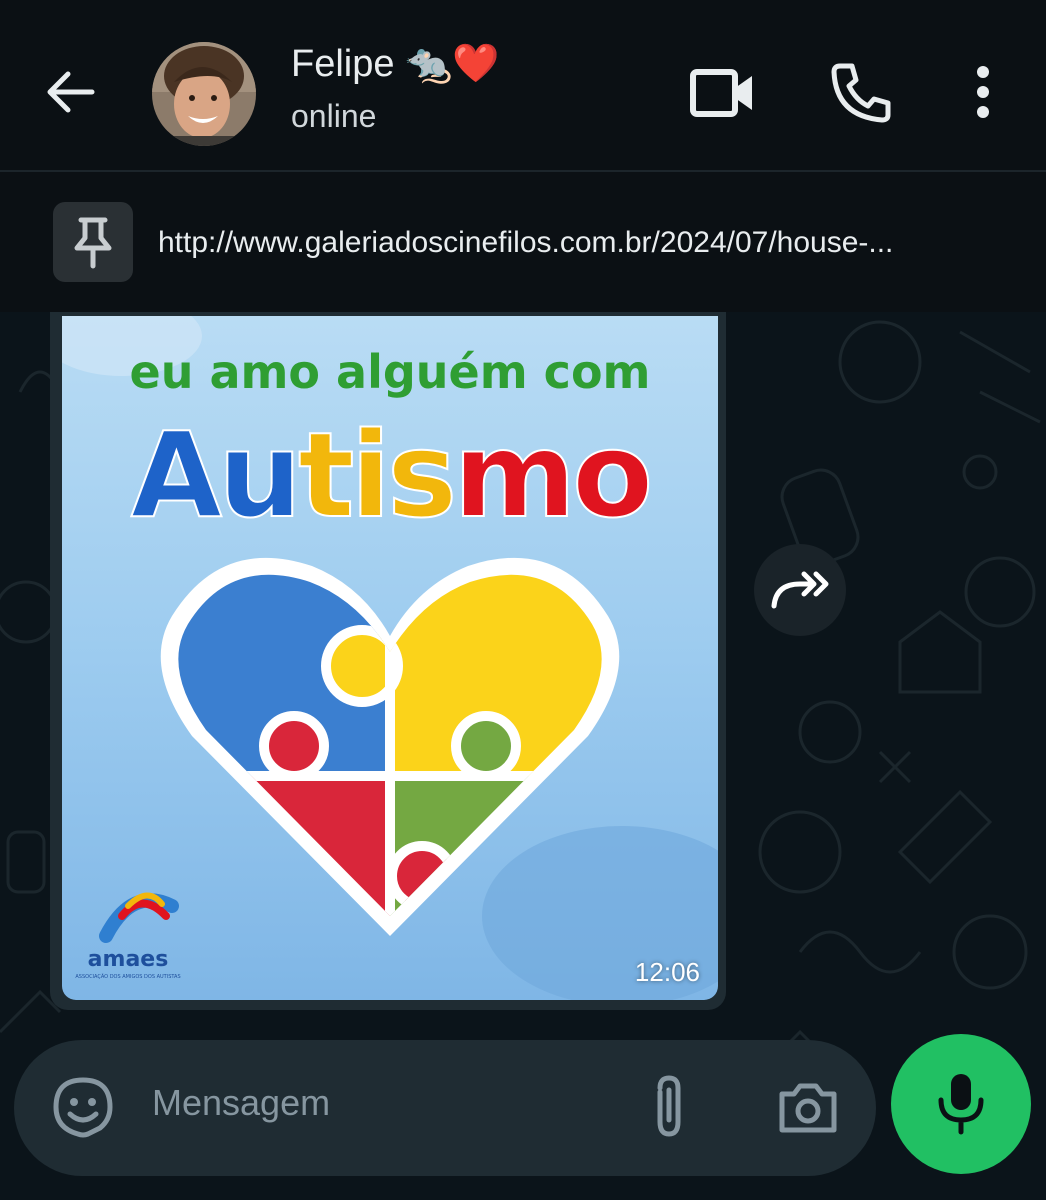 This screenshot has width=1046, height=1200. What do you see at coordinates (241, 1103) in the screenshot?
I see `message-input: Mensagem` at bounding box center [241, 1103].